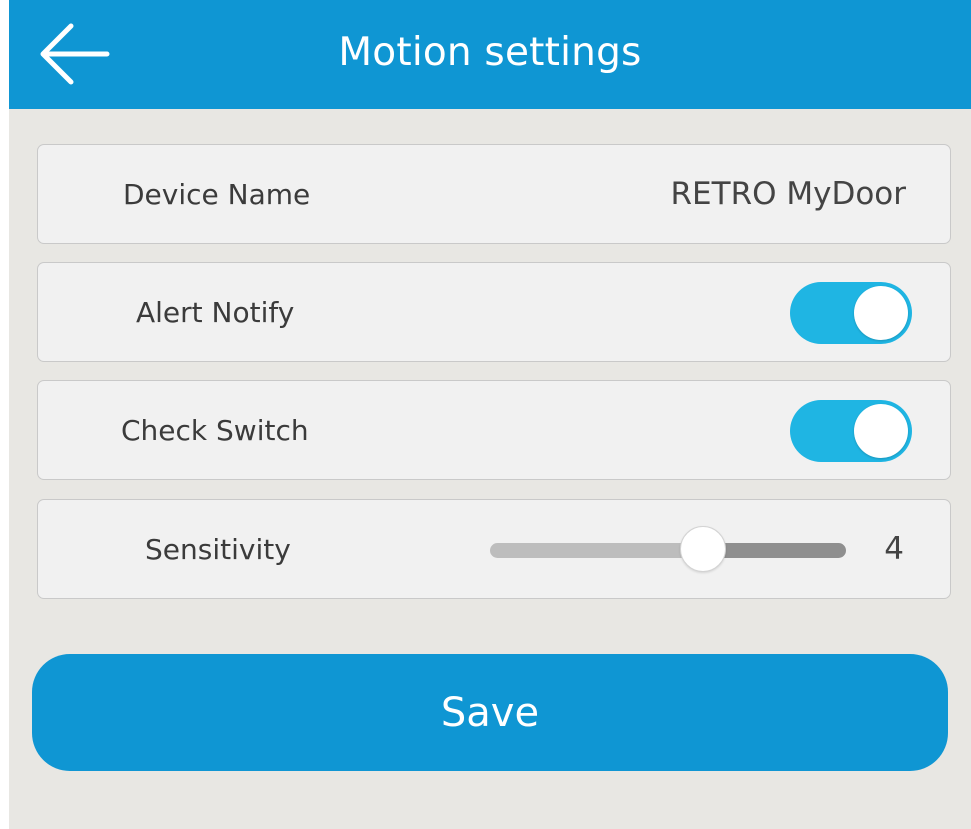 This screenshot has height=829, width=971. I want to click on device-name-row: Device Name RETRO MyDoor, so click(494, 194).